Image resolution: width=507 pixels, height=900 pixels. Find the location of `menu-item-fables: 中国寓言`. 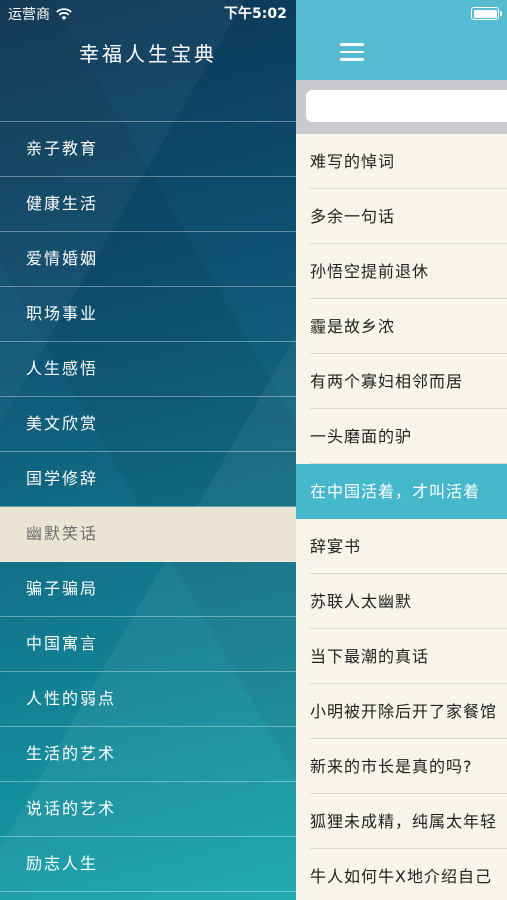

menu-item-fables: 中国寓言 is located at coordinates (148, 644).